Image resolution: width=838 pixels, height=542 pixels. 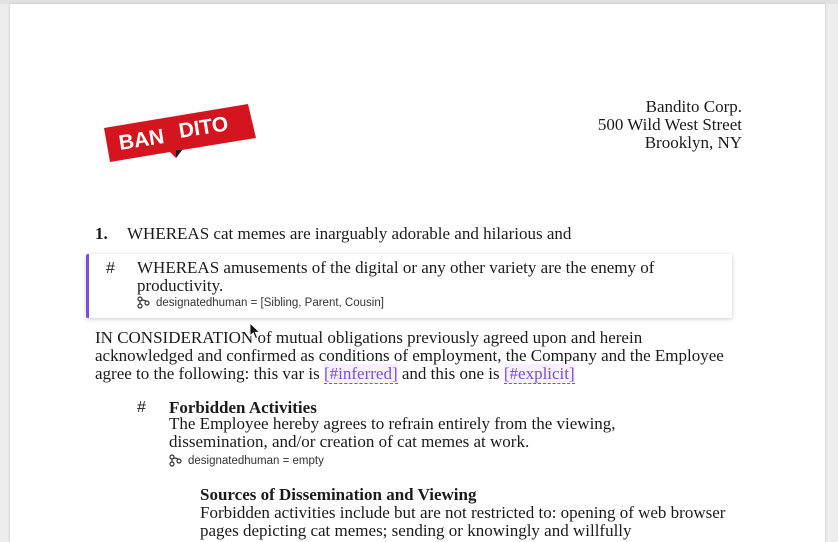 I want to click on clause-number: #, so click(x=110, y=268).